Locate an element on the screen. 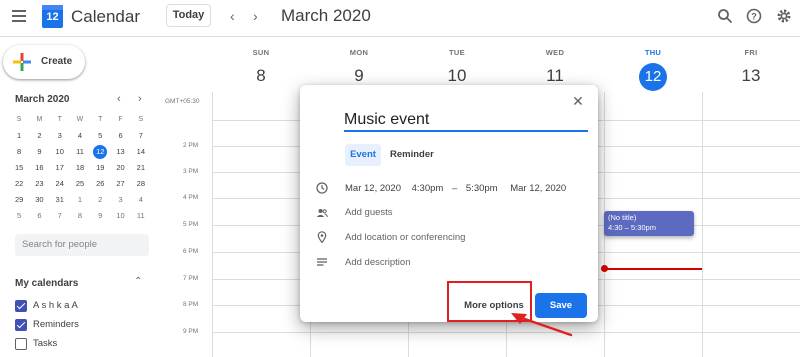 This screenshot has height=357, width=800. day-header-wed: WED 11 is located at coordinates (555, 68).